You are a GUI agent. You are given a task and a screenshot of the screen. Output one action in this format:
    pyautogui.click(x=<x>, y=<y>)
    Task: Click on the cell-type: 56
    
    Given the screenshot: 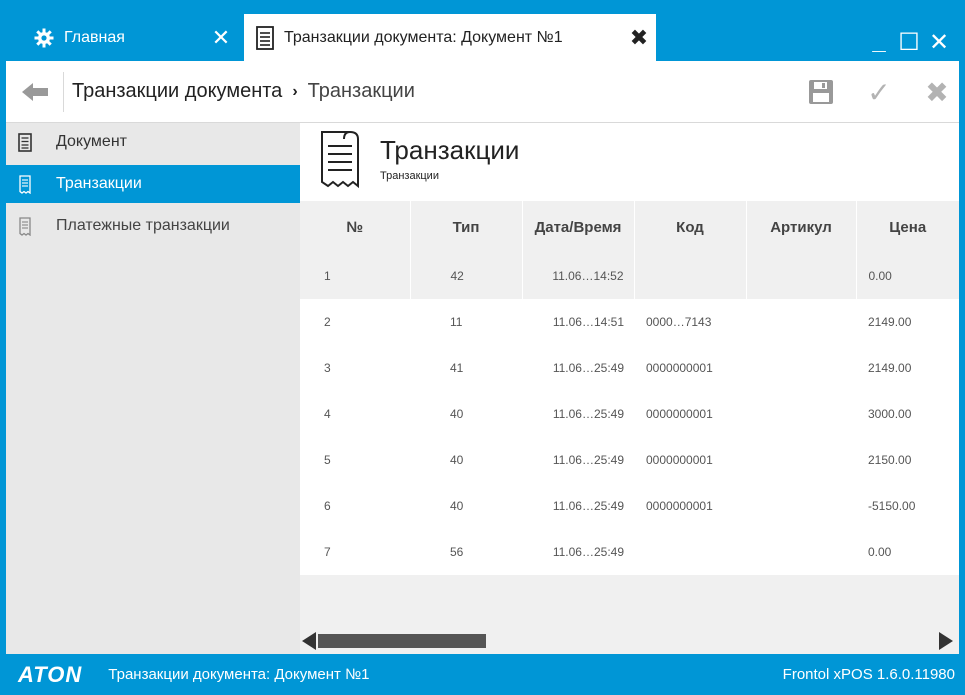 What is the action you would take?
    pyautogui.click(x=466, y=552)
    